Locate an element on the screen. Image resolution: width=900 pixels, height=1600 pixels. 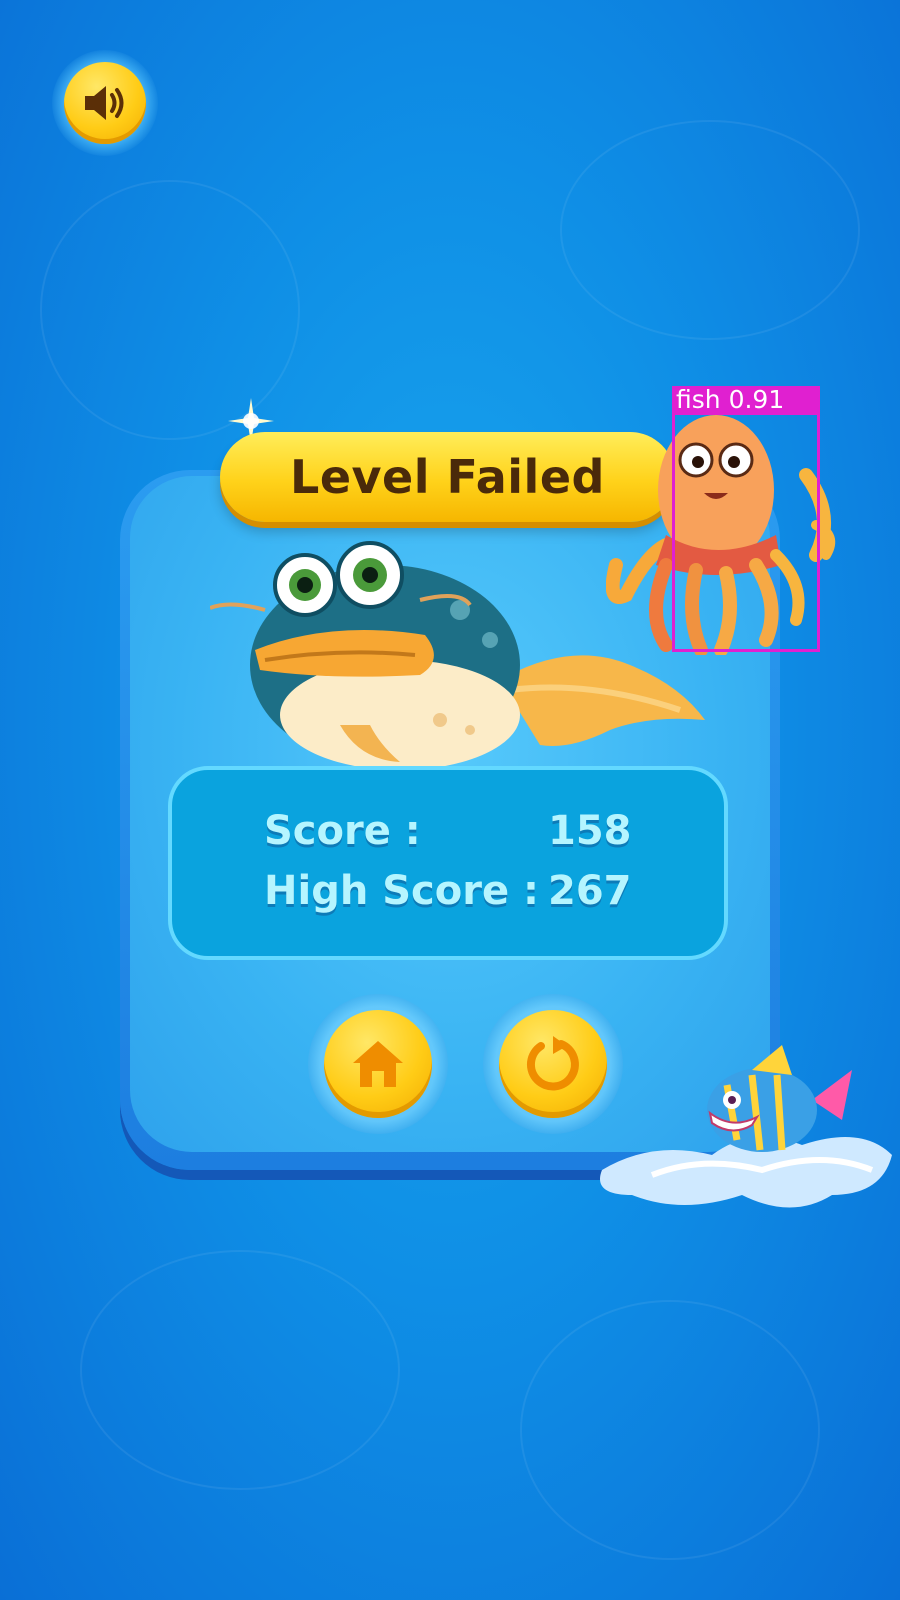
speaker-icon is located at coordinates (104, 103).